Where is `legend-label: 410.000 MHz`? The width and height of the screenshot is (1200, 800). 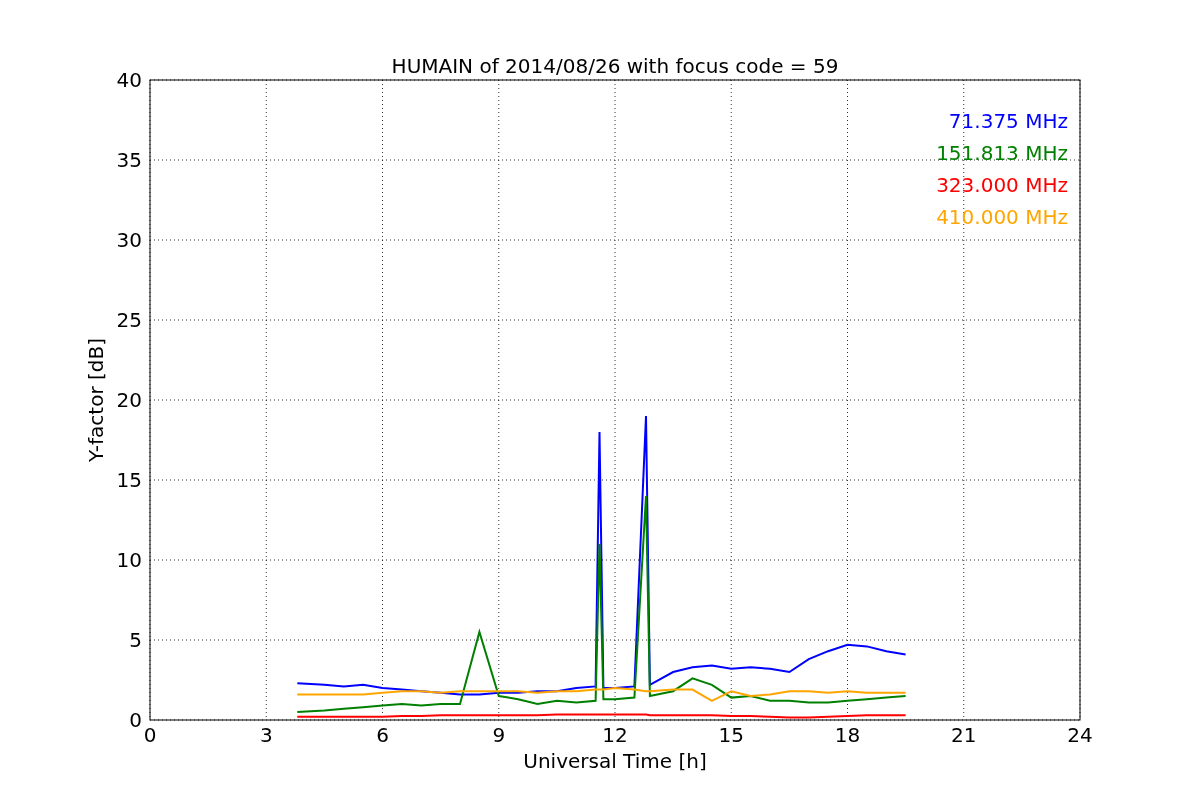 legend-label: 410.000 MHz is located at coordinates (1002, 217).